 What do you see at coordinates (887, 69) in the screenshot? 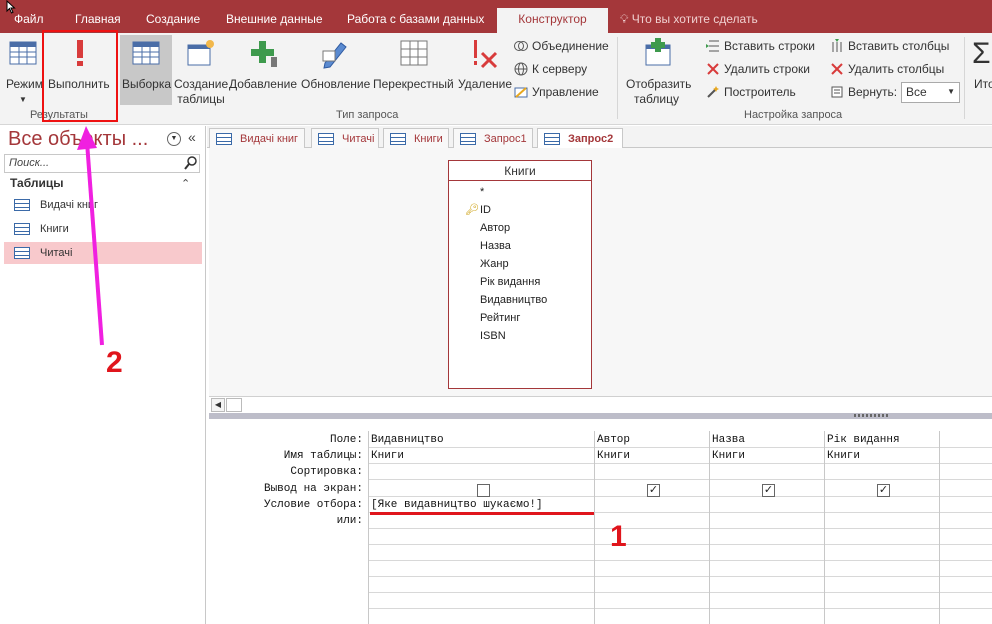
I see `delete-columns-button: Удалить столбцы` at bounding box center [887, 69].